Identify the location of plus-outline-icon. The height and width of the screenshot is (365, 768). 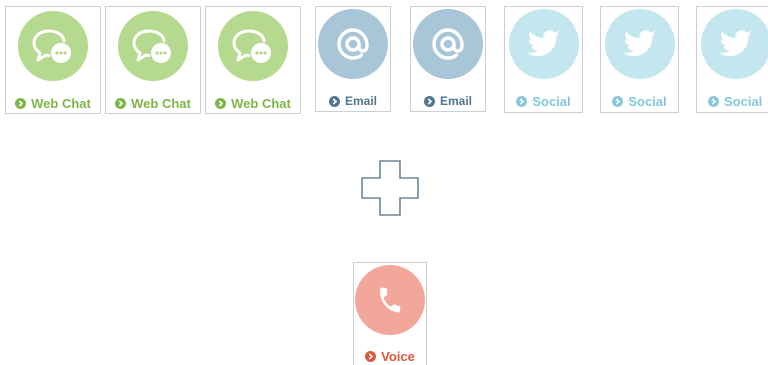
(390, 188).